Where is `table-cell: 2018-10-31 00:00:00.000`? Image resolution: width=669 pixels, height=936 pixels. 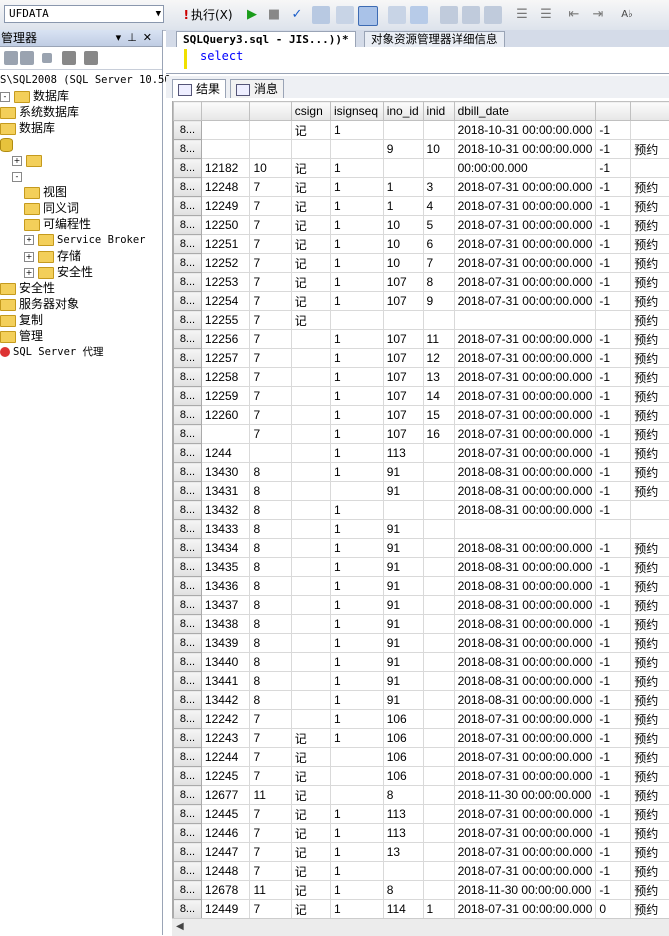 table-cell: 2018-10-31 00:00:00.000 is located at coordinates (525, 130).